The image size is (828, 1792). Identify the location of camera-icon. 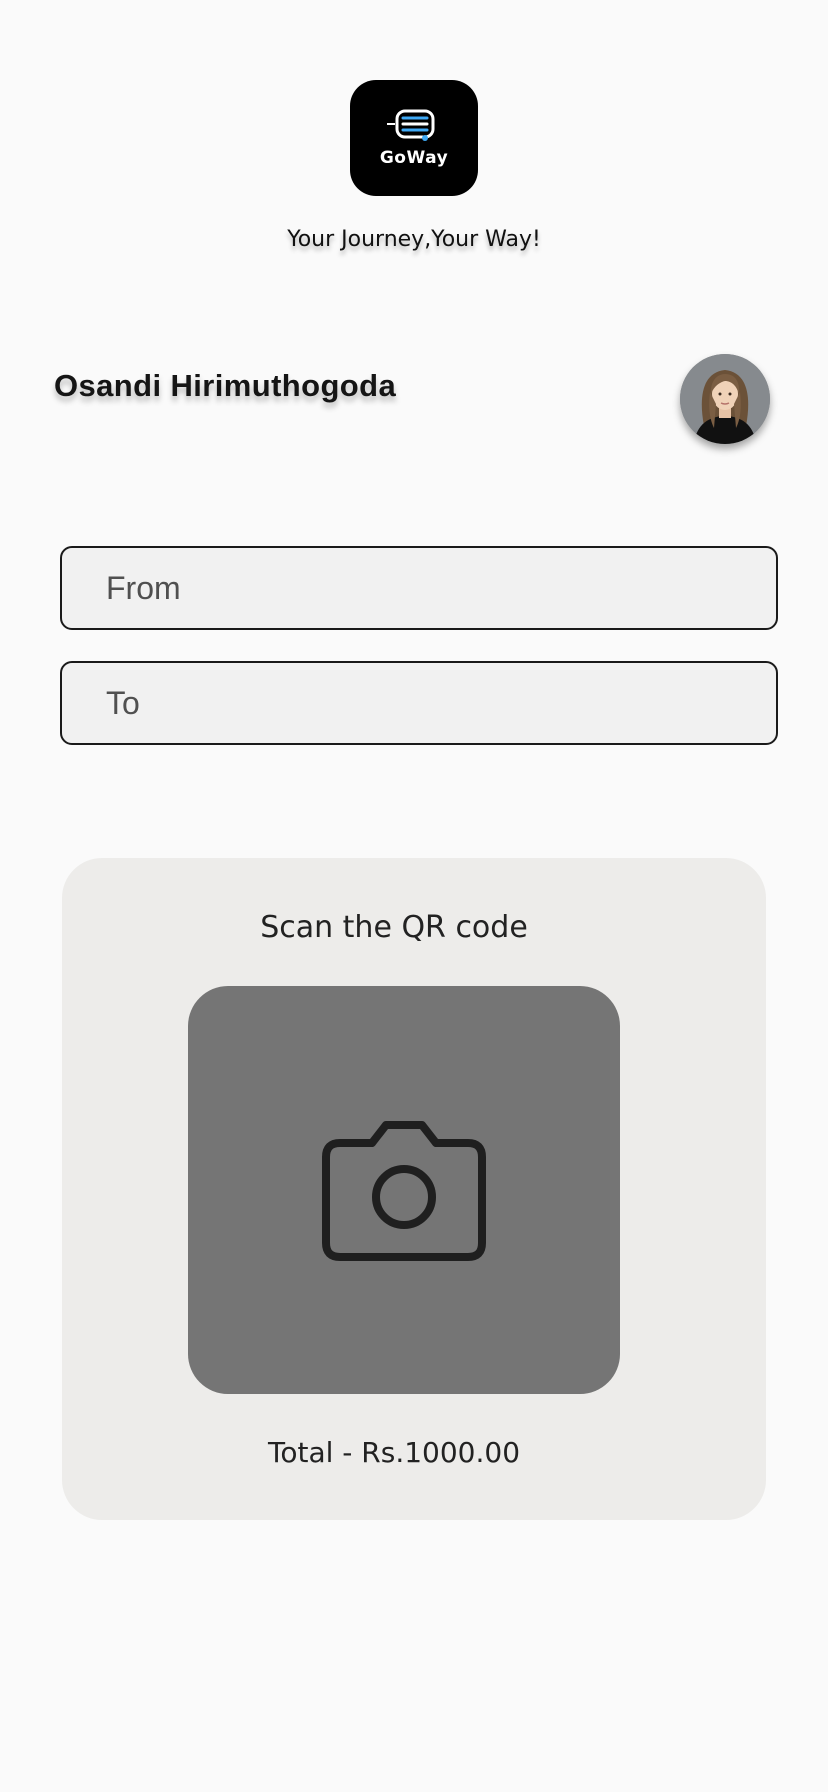
(404, 1191).